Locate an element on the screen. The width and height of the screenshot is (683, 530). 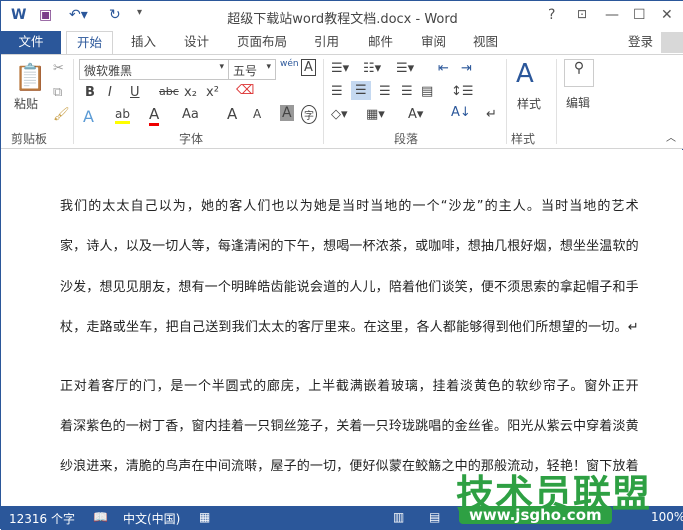
sort-icon: A↓ is located at coordinates (461, 112).